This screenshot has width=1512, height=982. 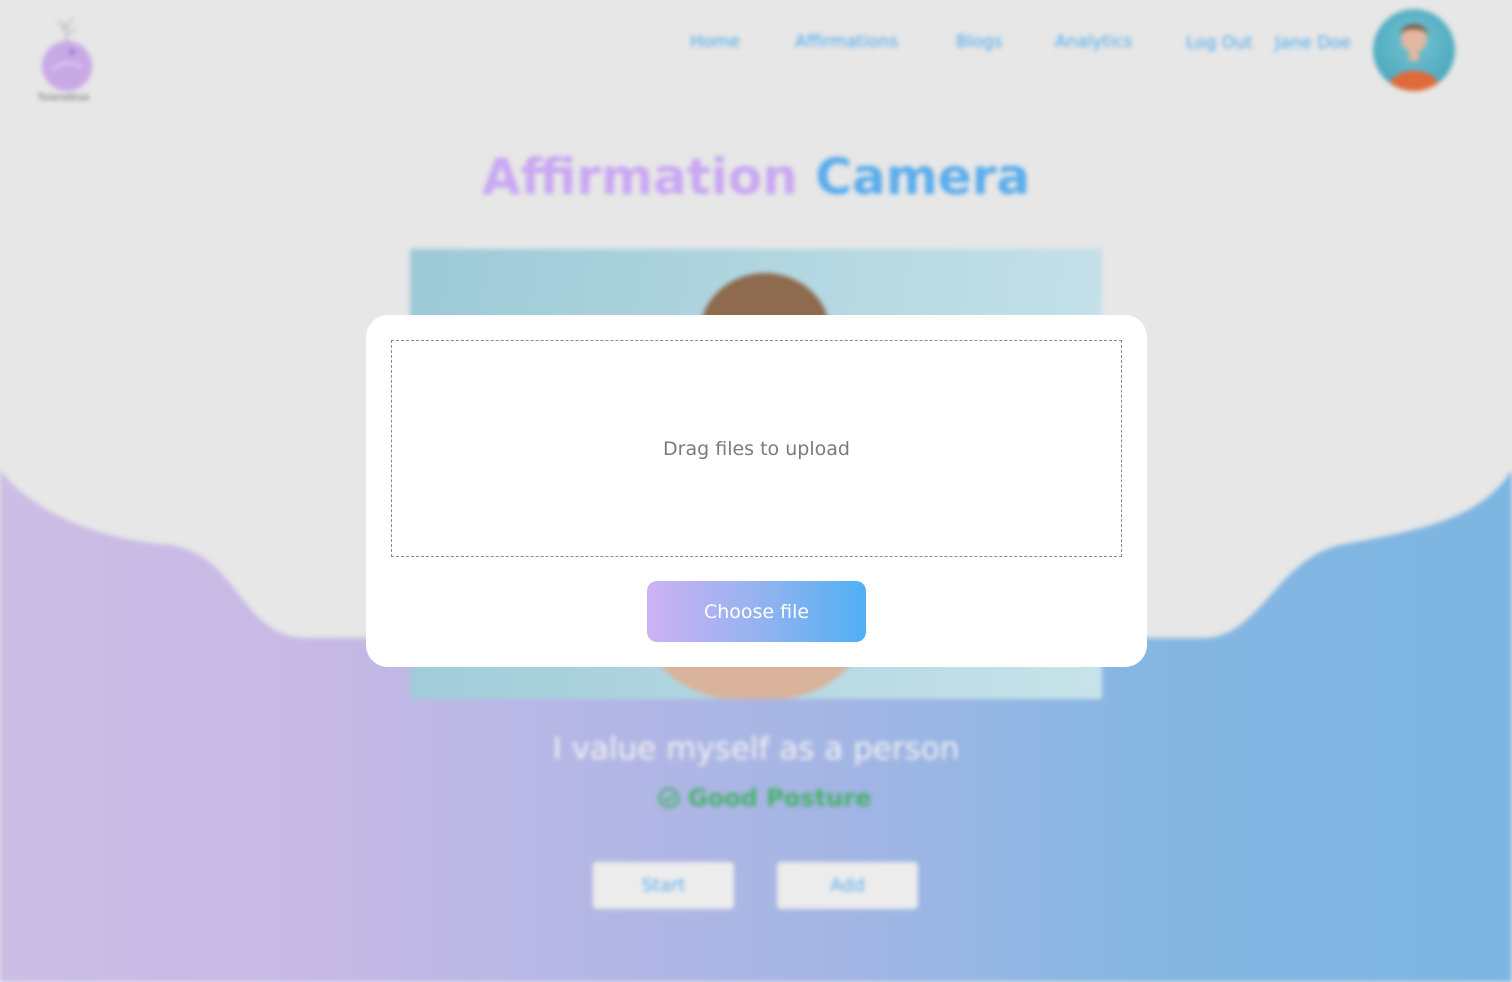 I want to click on page-title: Affirmation Camera, so click(x=756, y=177).